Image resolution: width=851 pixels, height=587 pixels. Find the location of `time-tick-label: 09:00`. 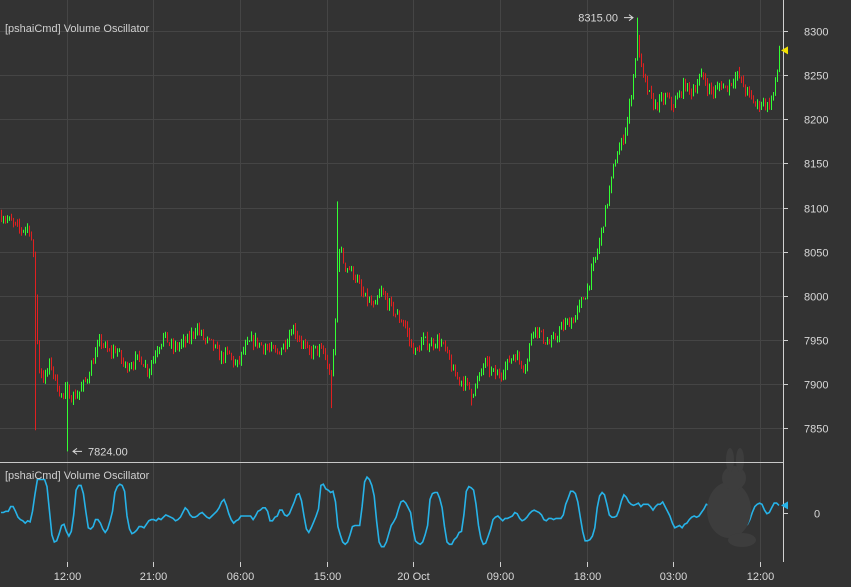

time-tick-label: 09:00 is located at coordinates (501, 577).